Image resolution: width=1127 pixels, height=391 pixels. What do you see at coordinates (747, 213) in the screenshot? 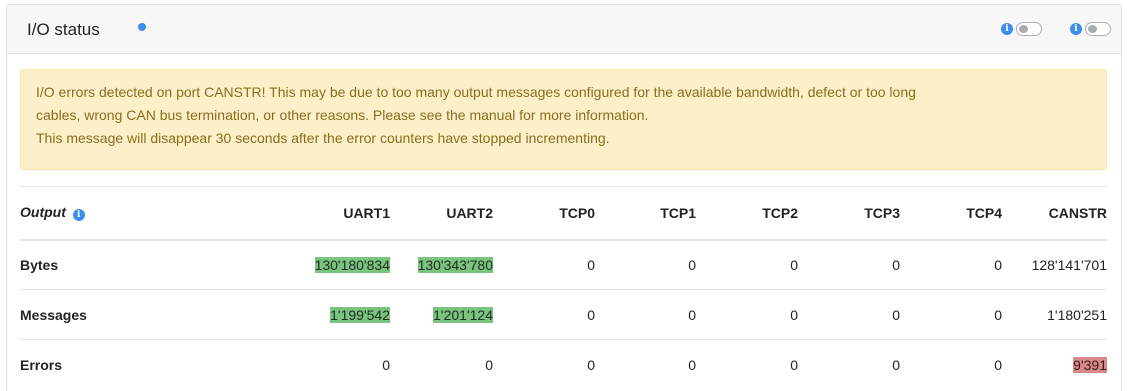
I see `column-header: TCP2` at bounding box center [747, 213].